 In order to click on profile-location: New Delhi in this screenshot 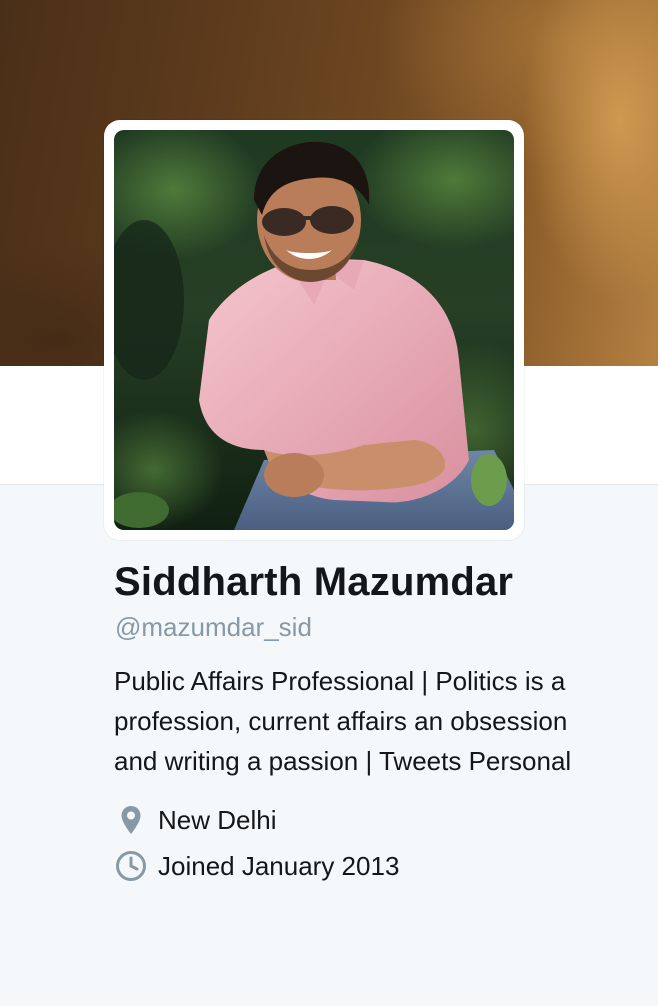, I will do `click(195, 820)`.